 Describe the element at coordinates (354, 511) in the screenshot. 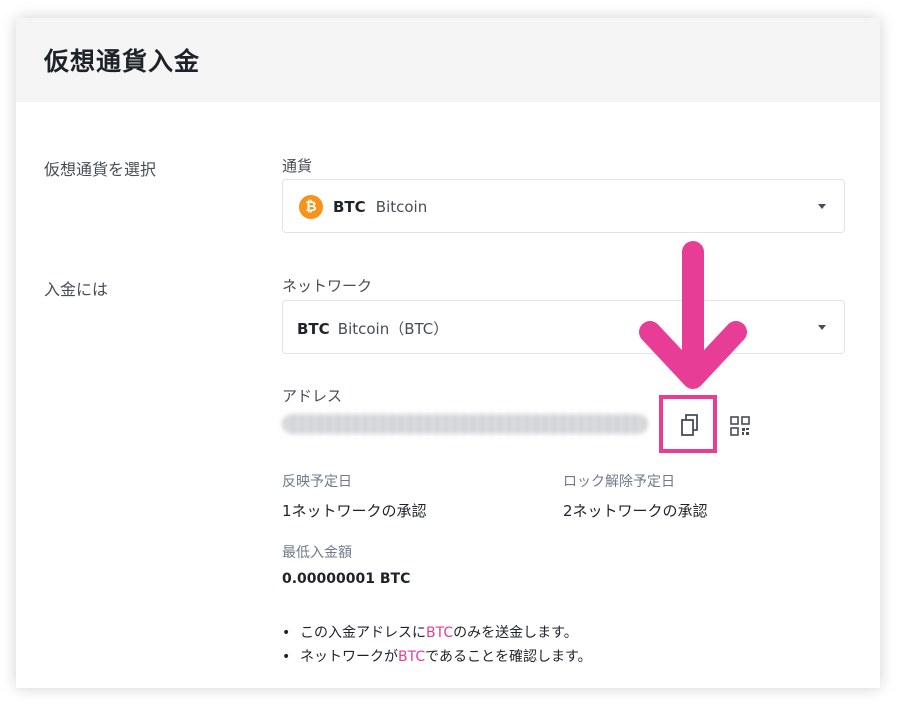

I see `arrival-value: 1ネットワークの承認` at that location.